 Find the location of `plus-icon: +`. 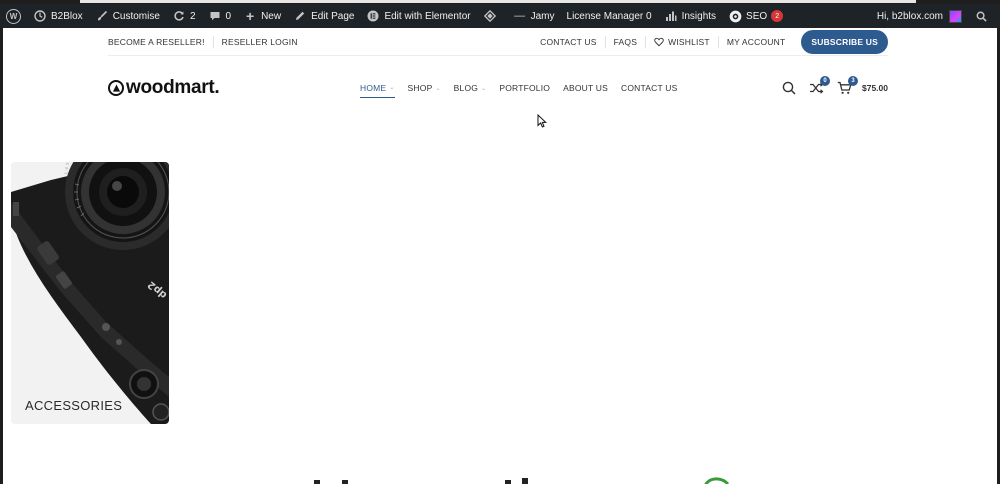

plus-icon: + is located at coordinates (250, 16).